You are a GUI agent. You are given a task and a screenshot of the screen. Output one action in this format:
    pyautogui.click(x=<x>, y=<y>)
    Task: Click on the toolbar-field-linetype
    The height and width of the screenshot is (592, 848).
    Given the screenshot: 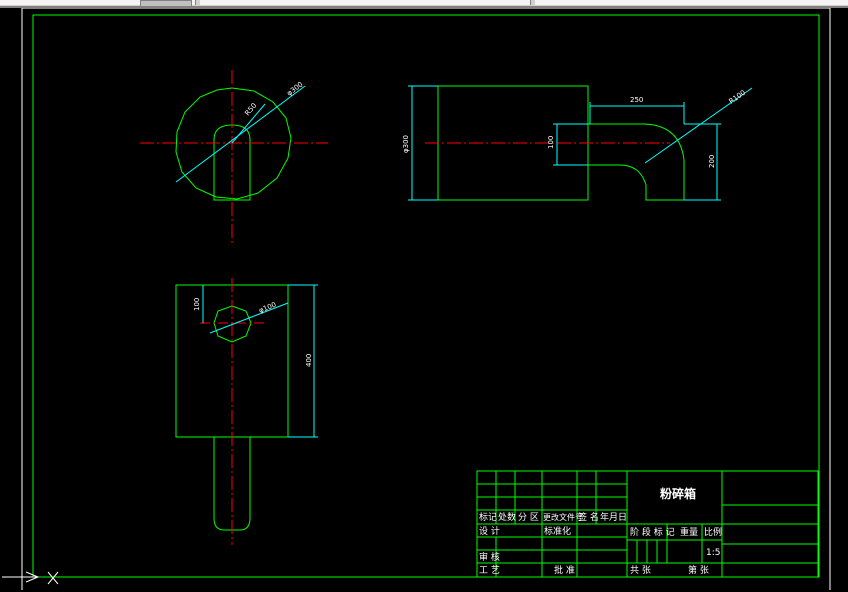 What is the action you would take?
    pyautogui.click(x=365, y=2)
    